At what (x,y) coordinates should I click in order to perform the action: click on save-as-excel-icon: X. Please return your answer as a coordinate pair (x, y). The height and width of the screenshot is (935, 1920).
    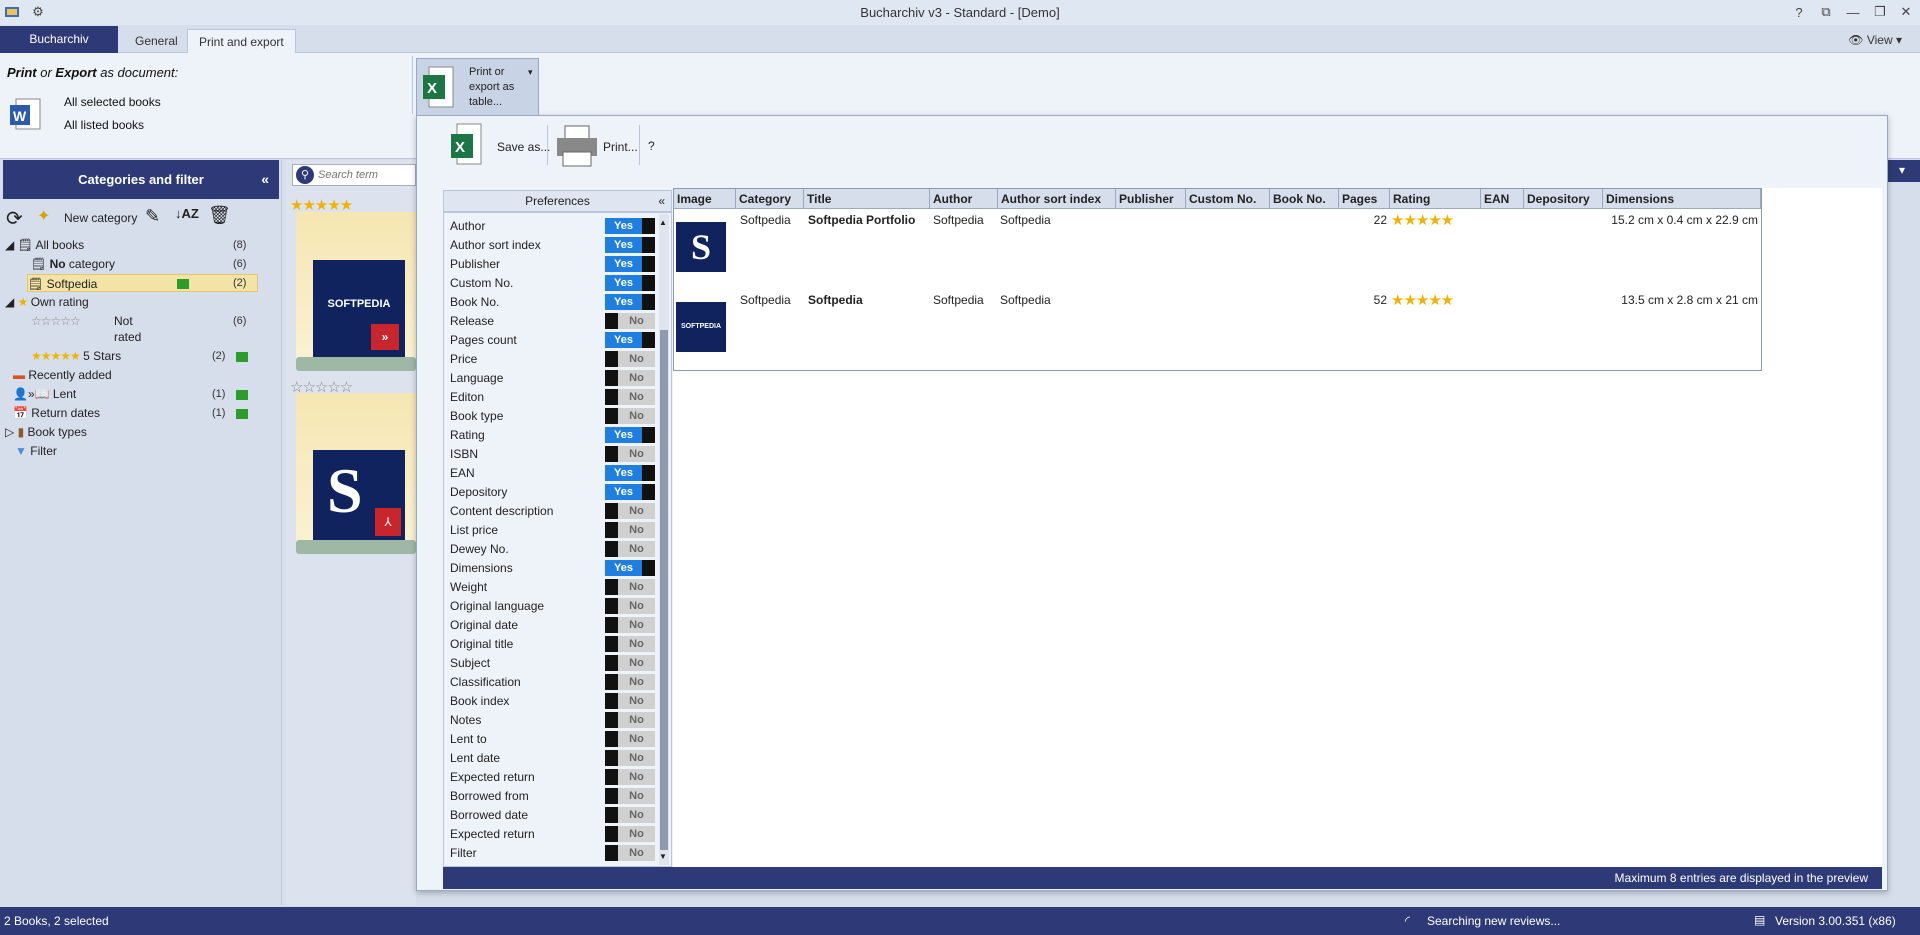
    Looking at the image, I should click on (467, 145).